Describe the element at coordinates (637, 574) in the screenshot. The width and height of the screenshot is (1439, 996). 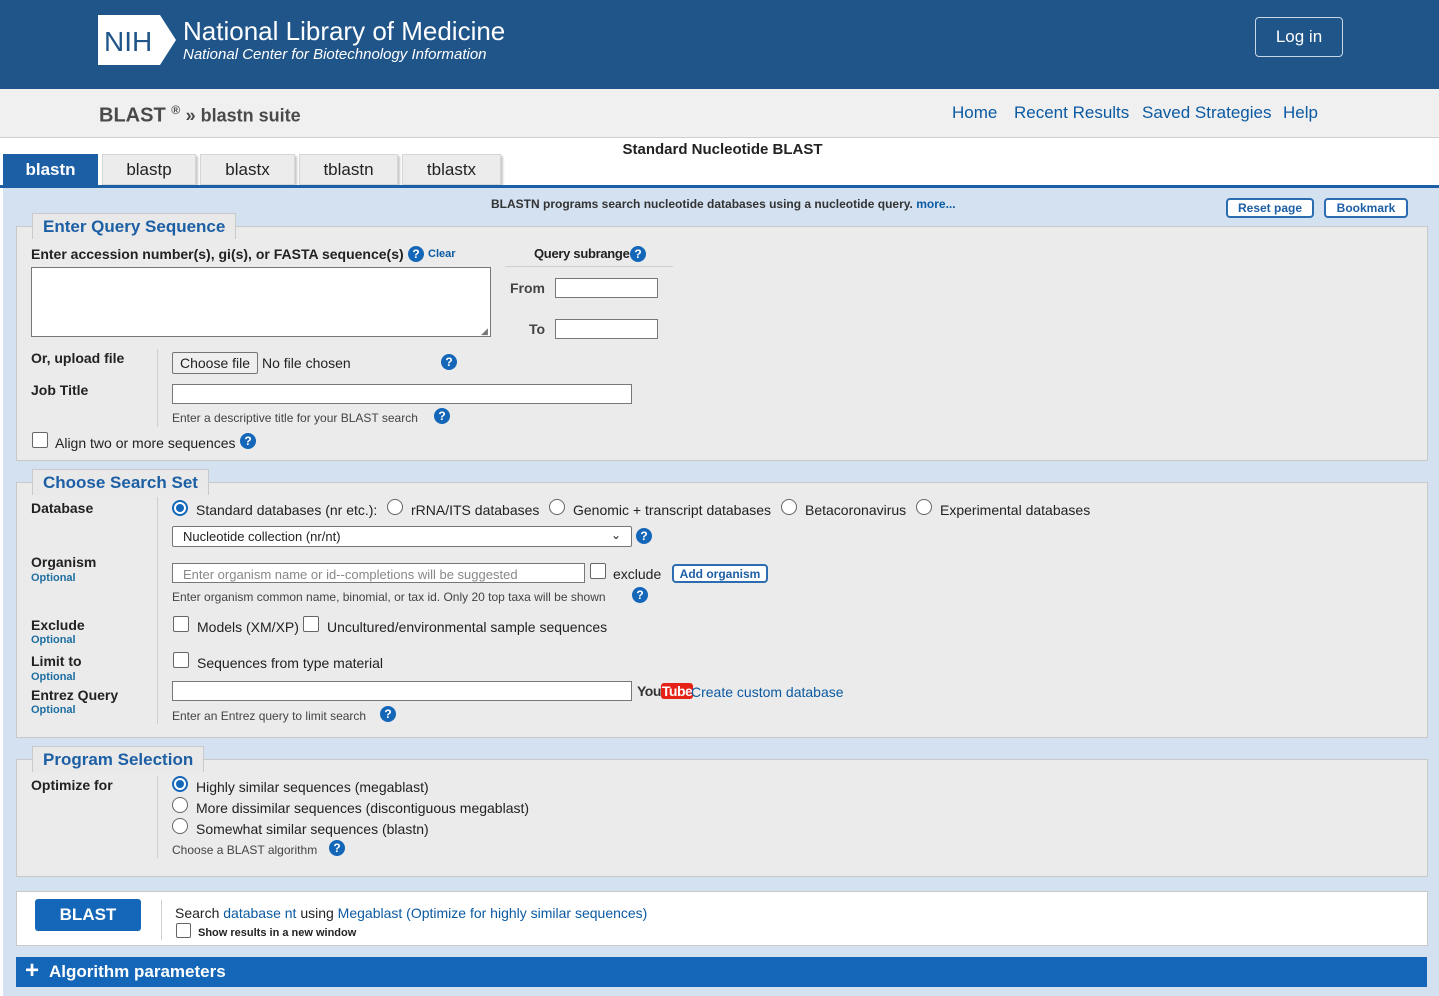
I see `exclude-word: exclude` at that location.